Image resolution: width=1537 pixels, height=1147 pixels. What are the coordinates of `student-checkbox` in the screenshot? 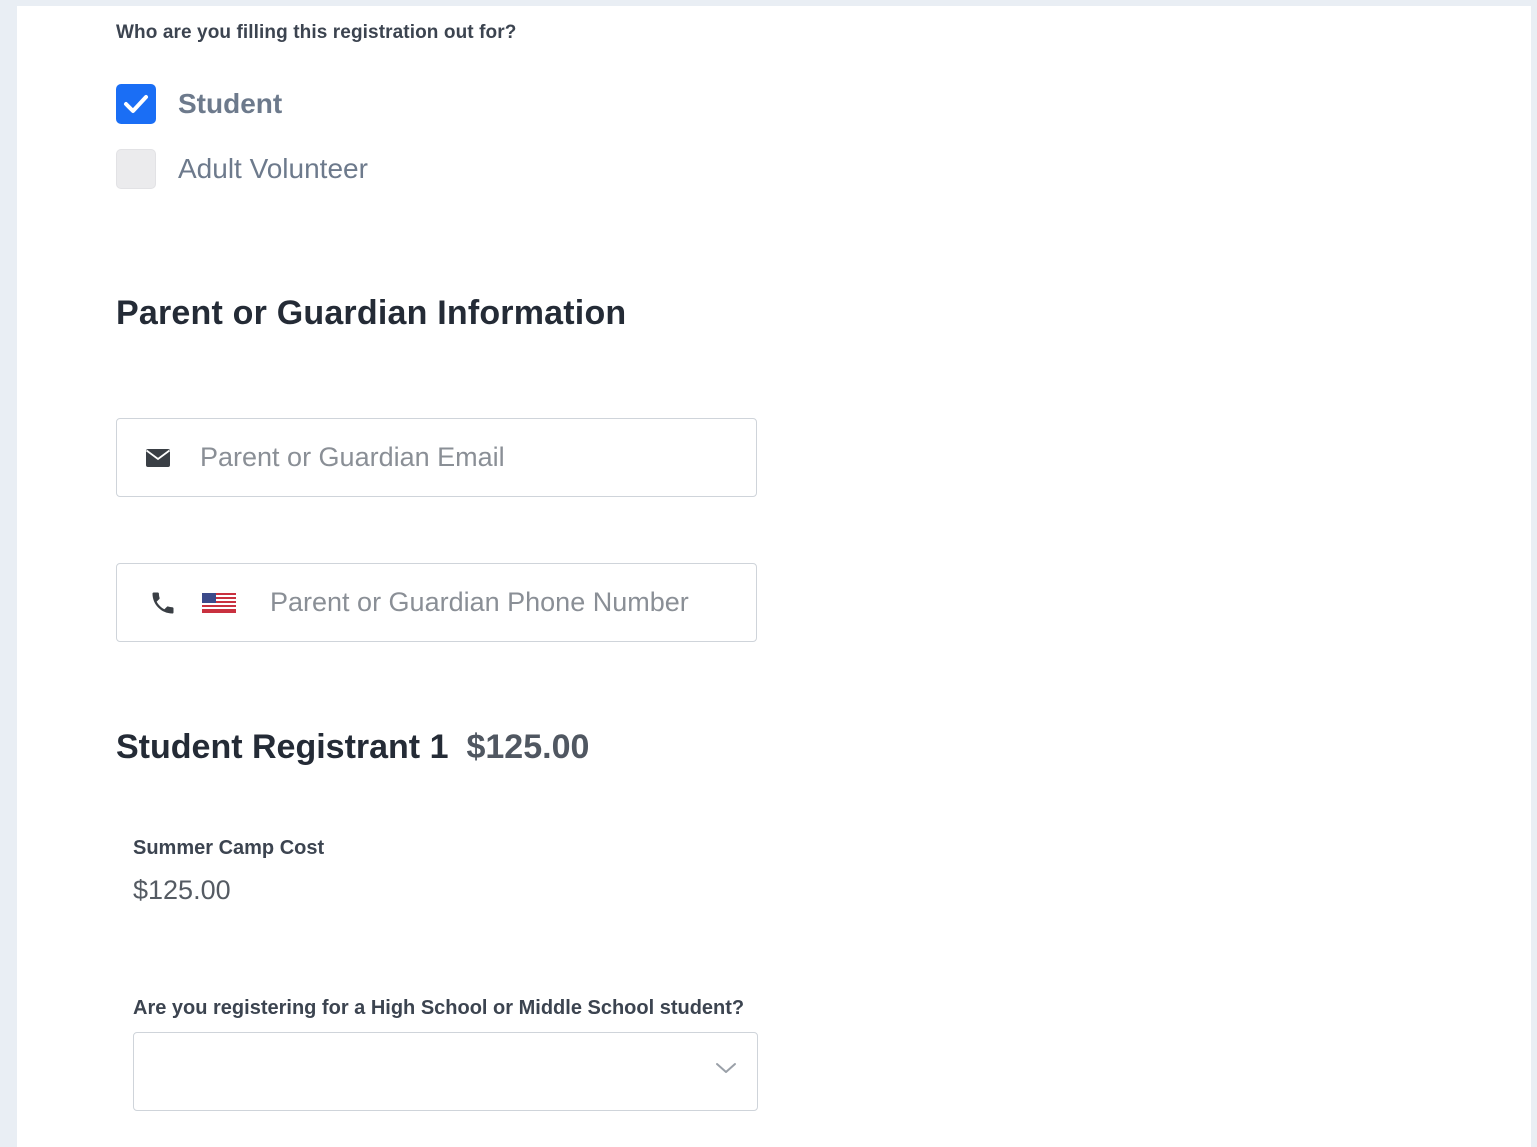 It's located at (136, 104).